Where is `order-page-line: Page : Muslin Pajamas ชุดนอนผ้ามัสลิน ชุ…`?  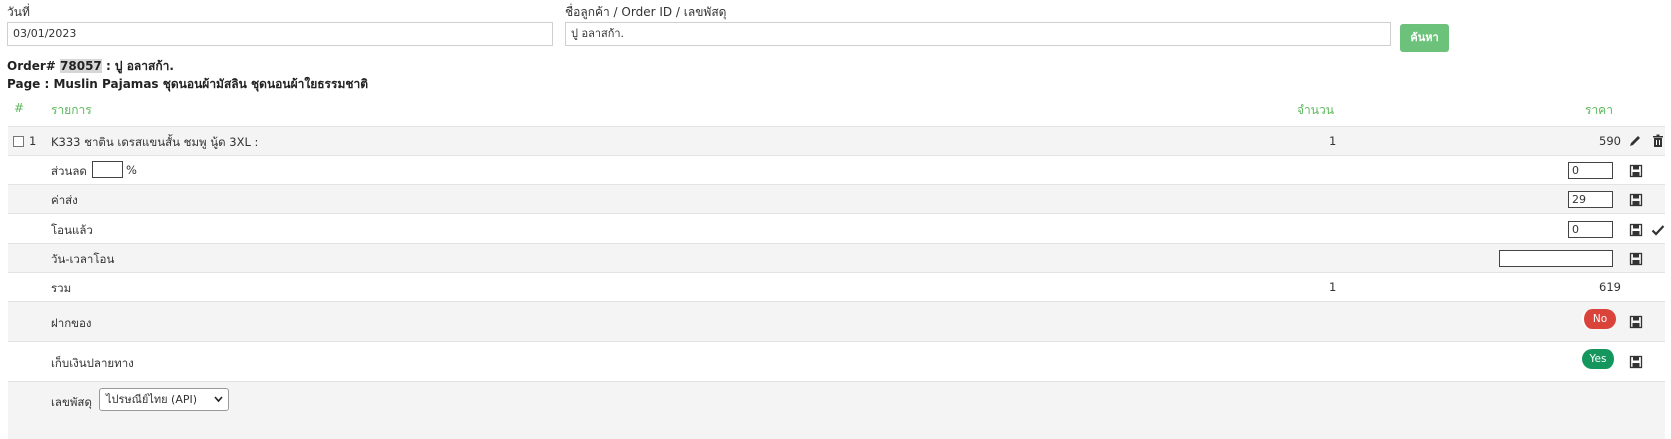 order-page-line: Page : Muslin Pajamas ชุดนอนผ้ามัสลิน ชุ… is located at coordinates (188, 84).